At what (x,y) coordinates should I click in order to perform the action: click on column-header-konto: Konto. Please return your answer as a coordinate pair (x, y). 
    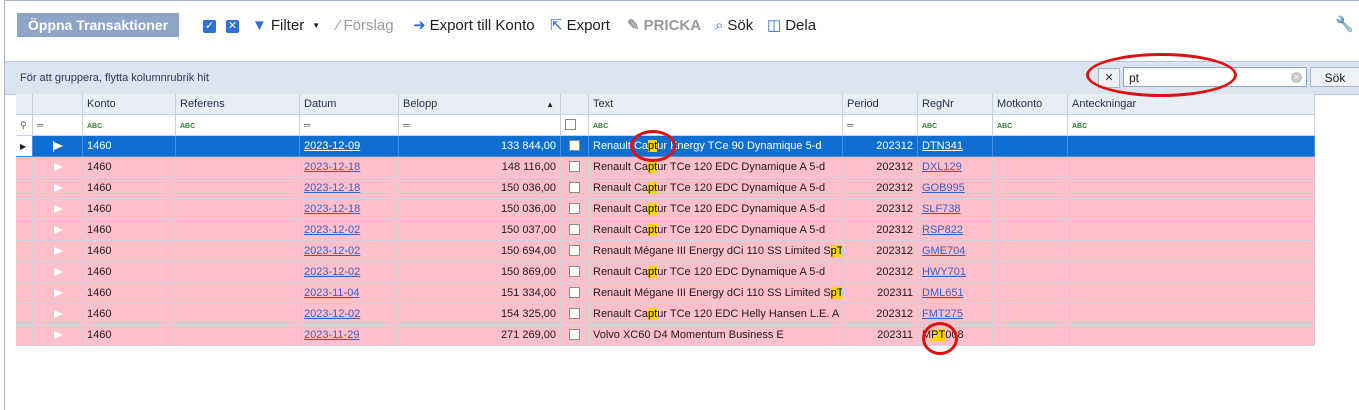
    Looking at the image, I should click on (129, 104).